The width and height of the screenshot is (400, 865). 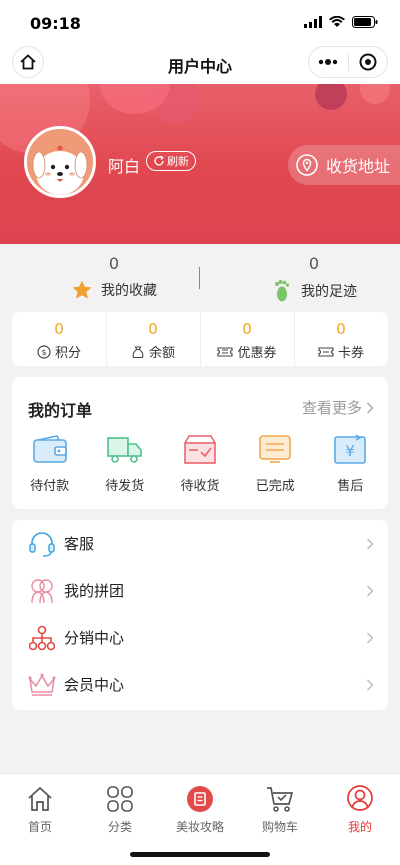 I want to click on home-icon, so click(x=40, y=798).